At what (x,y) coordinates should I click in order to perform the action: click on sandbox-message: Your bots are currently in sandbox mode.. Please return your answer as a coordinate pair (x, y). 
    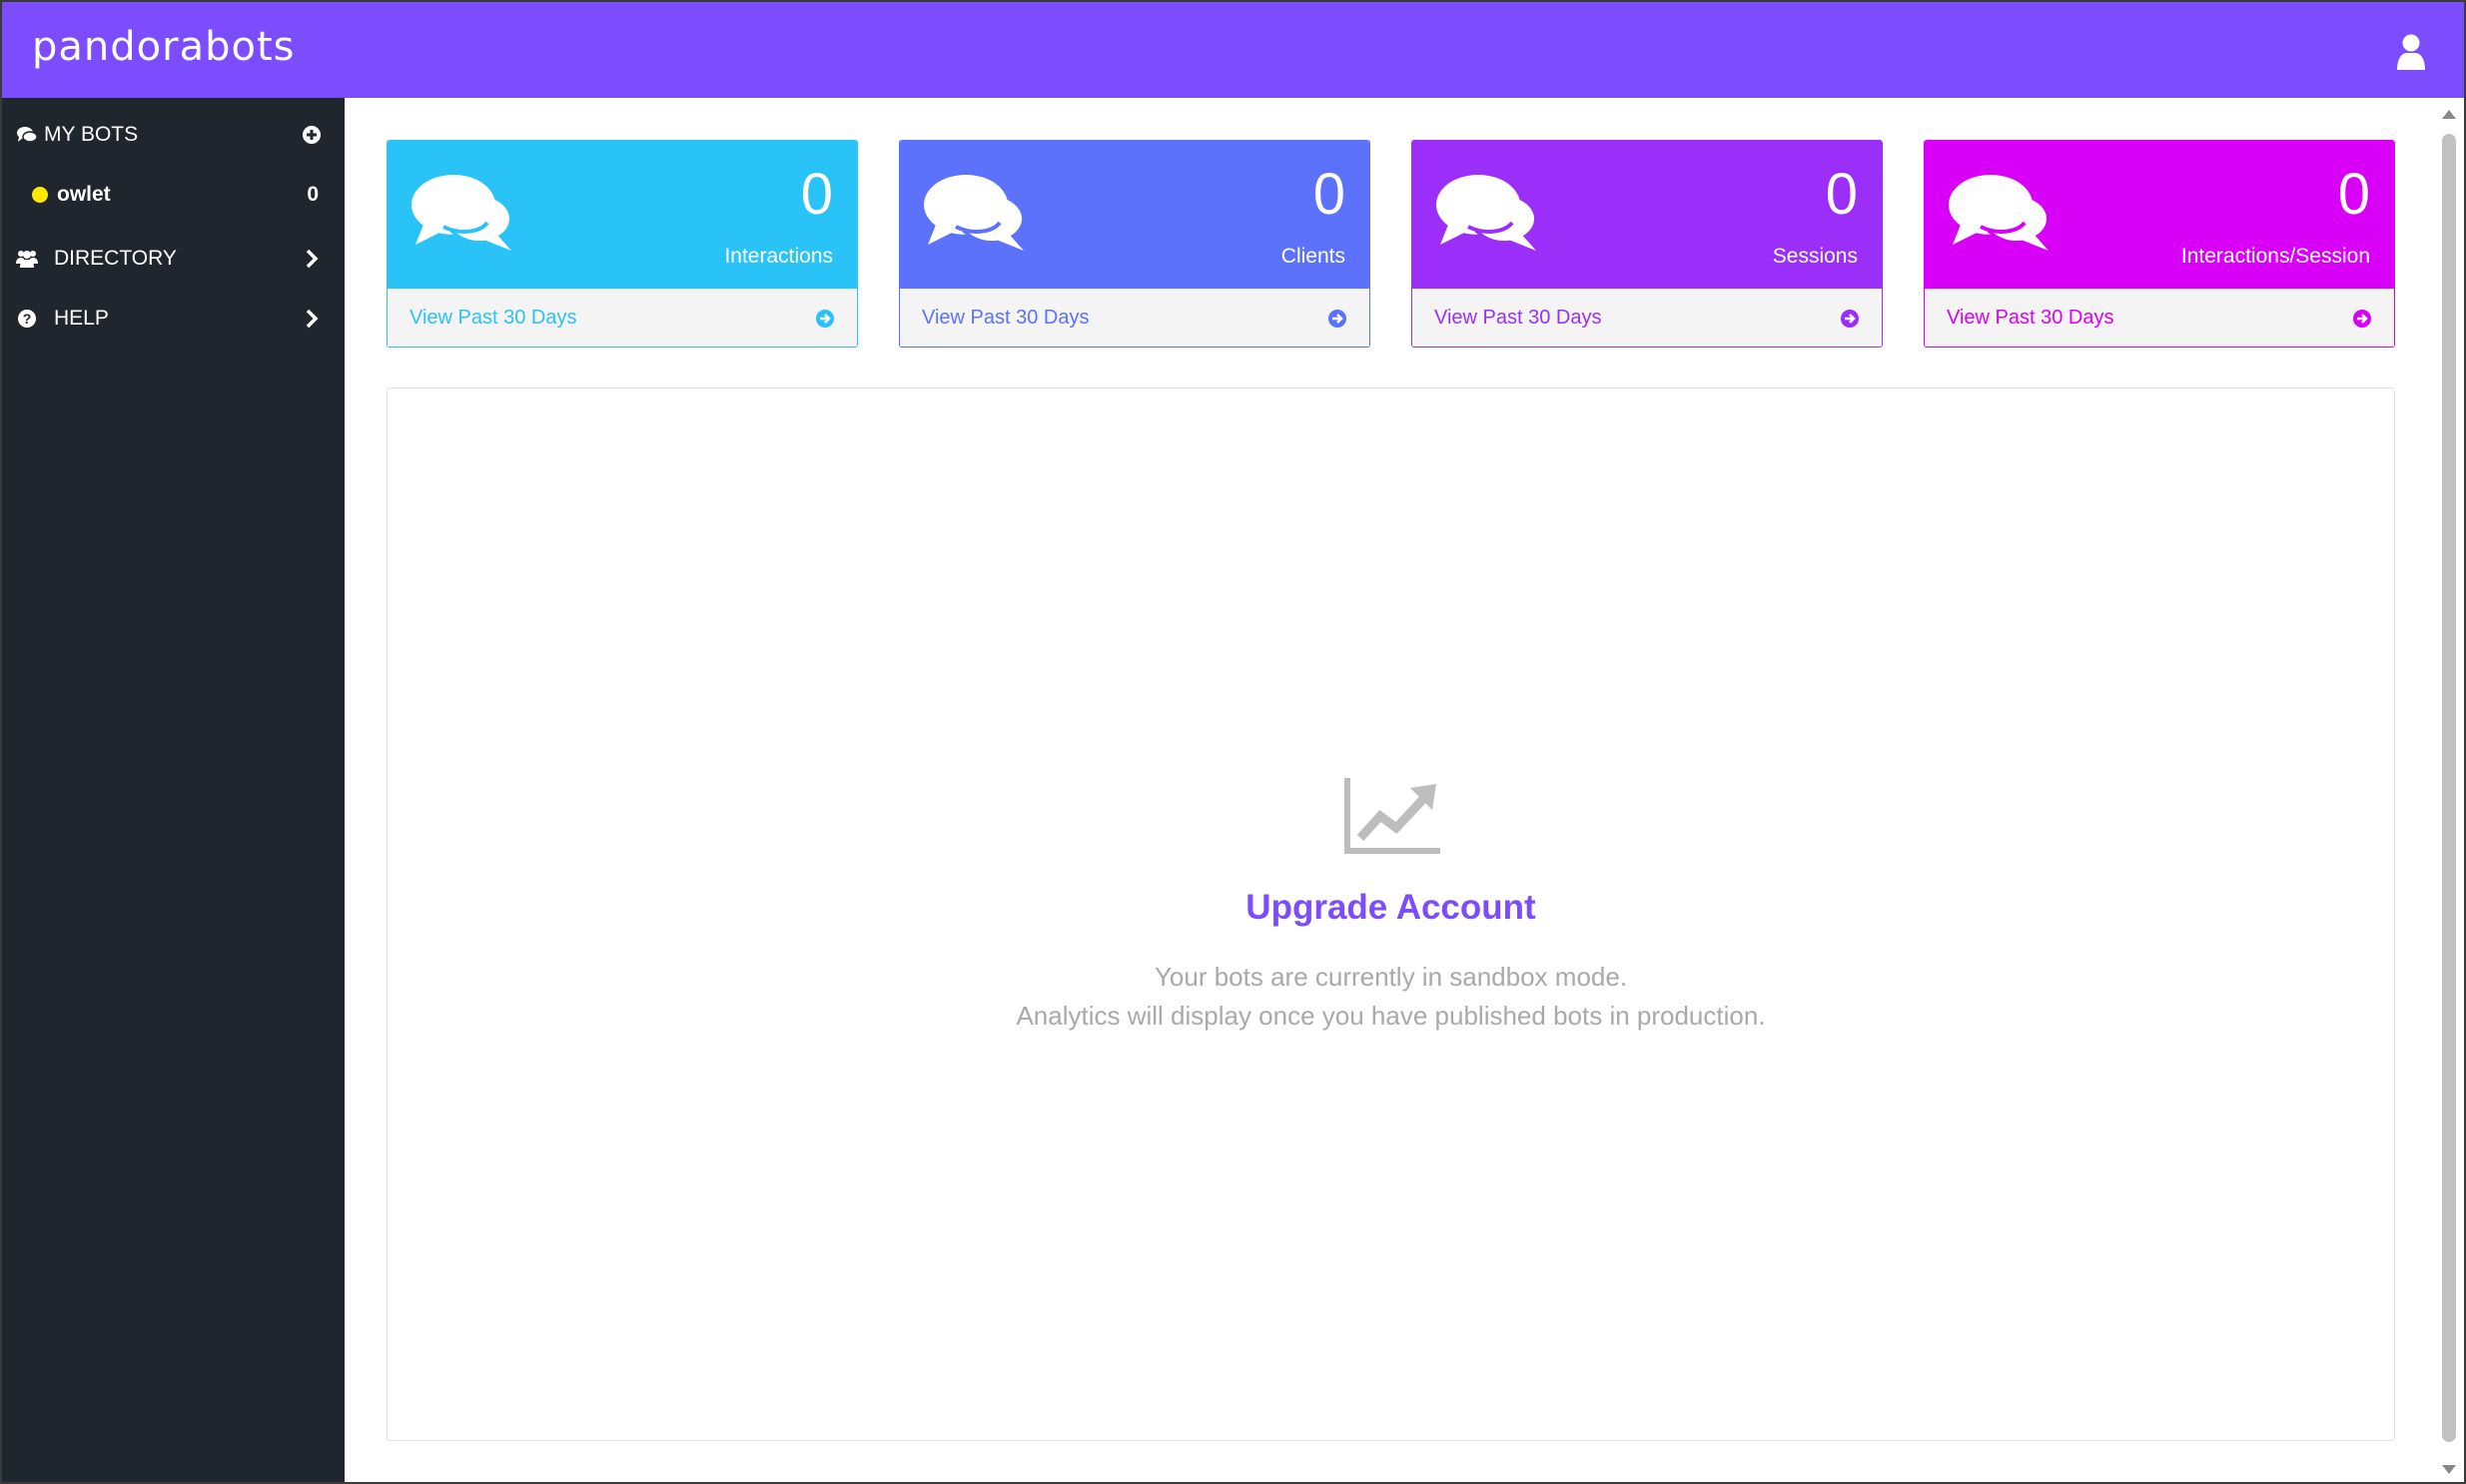
    Looking at the image, I should click on (1391, 977).